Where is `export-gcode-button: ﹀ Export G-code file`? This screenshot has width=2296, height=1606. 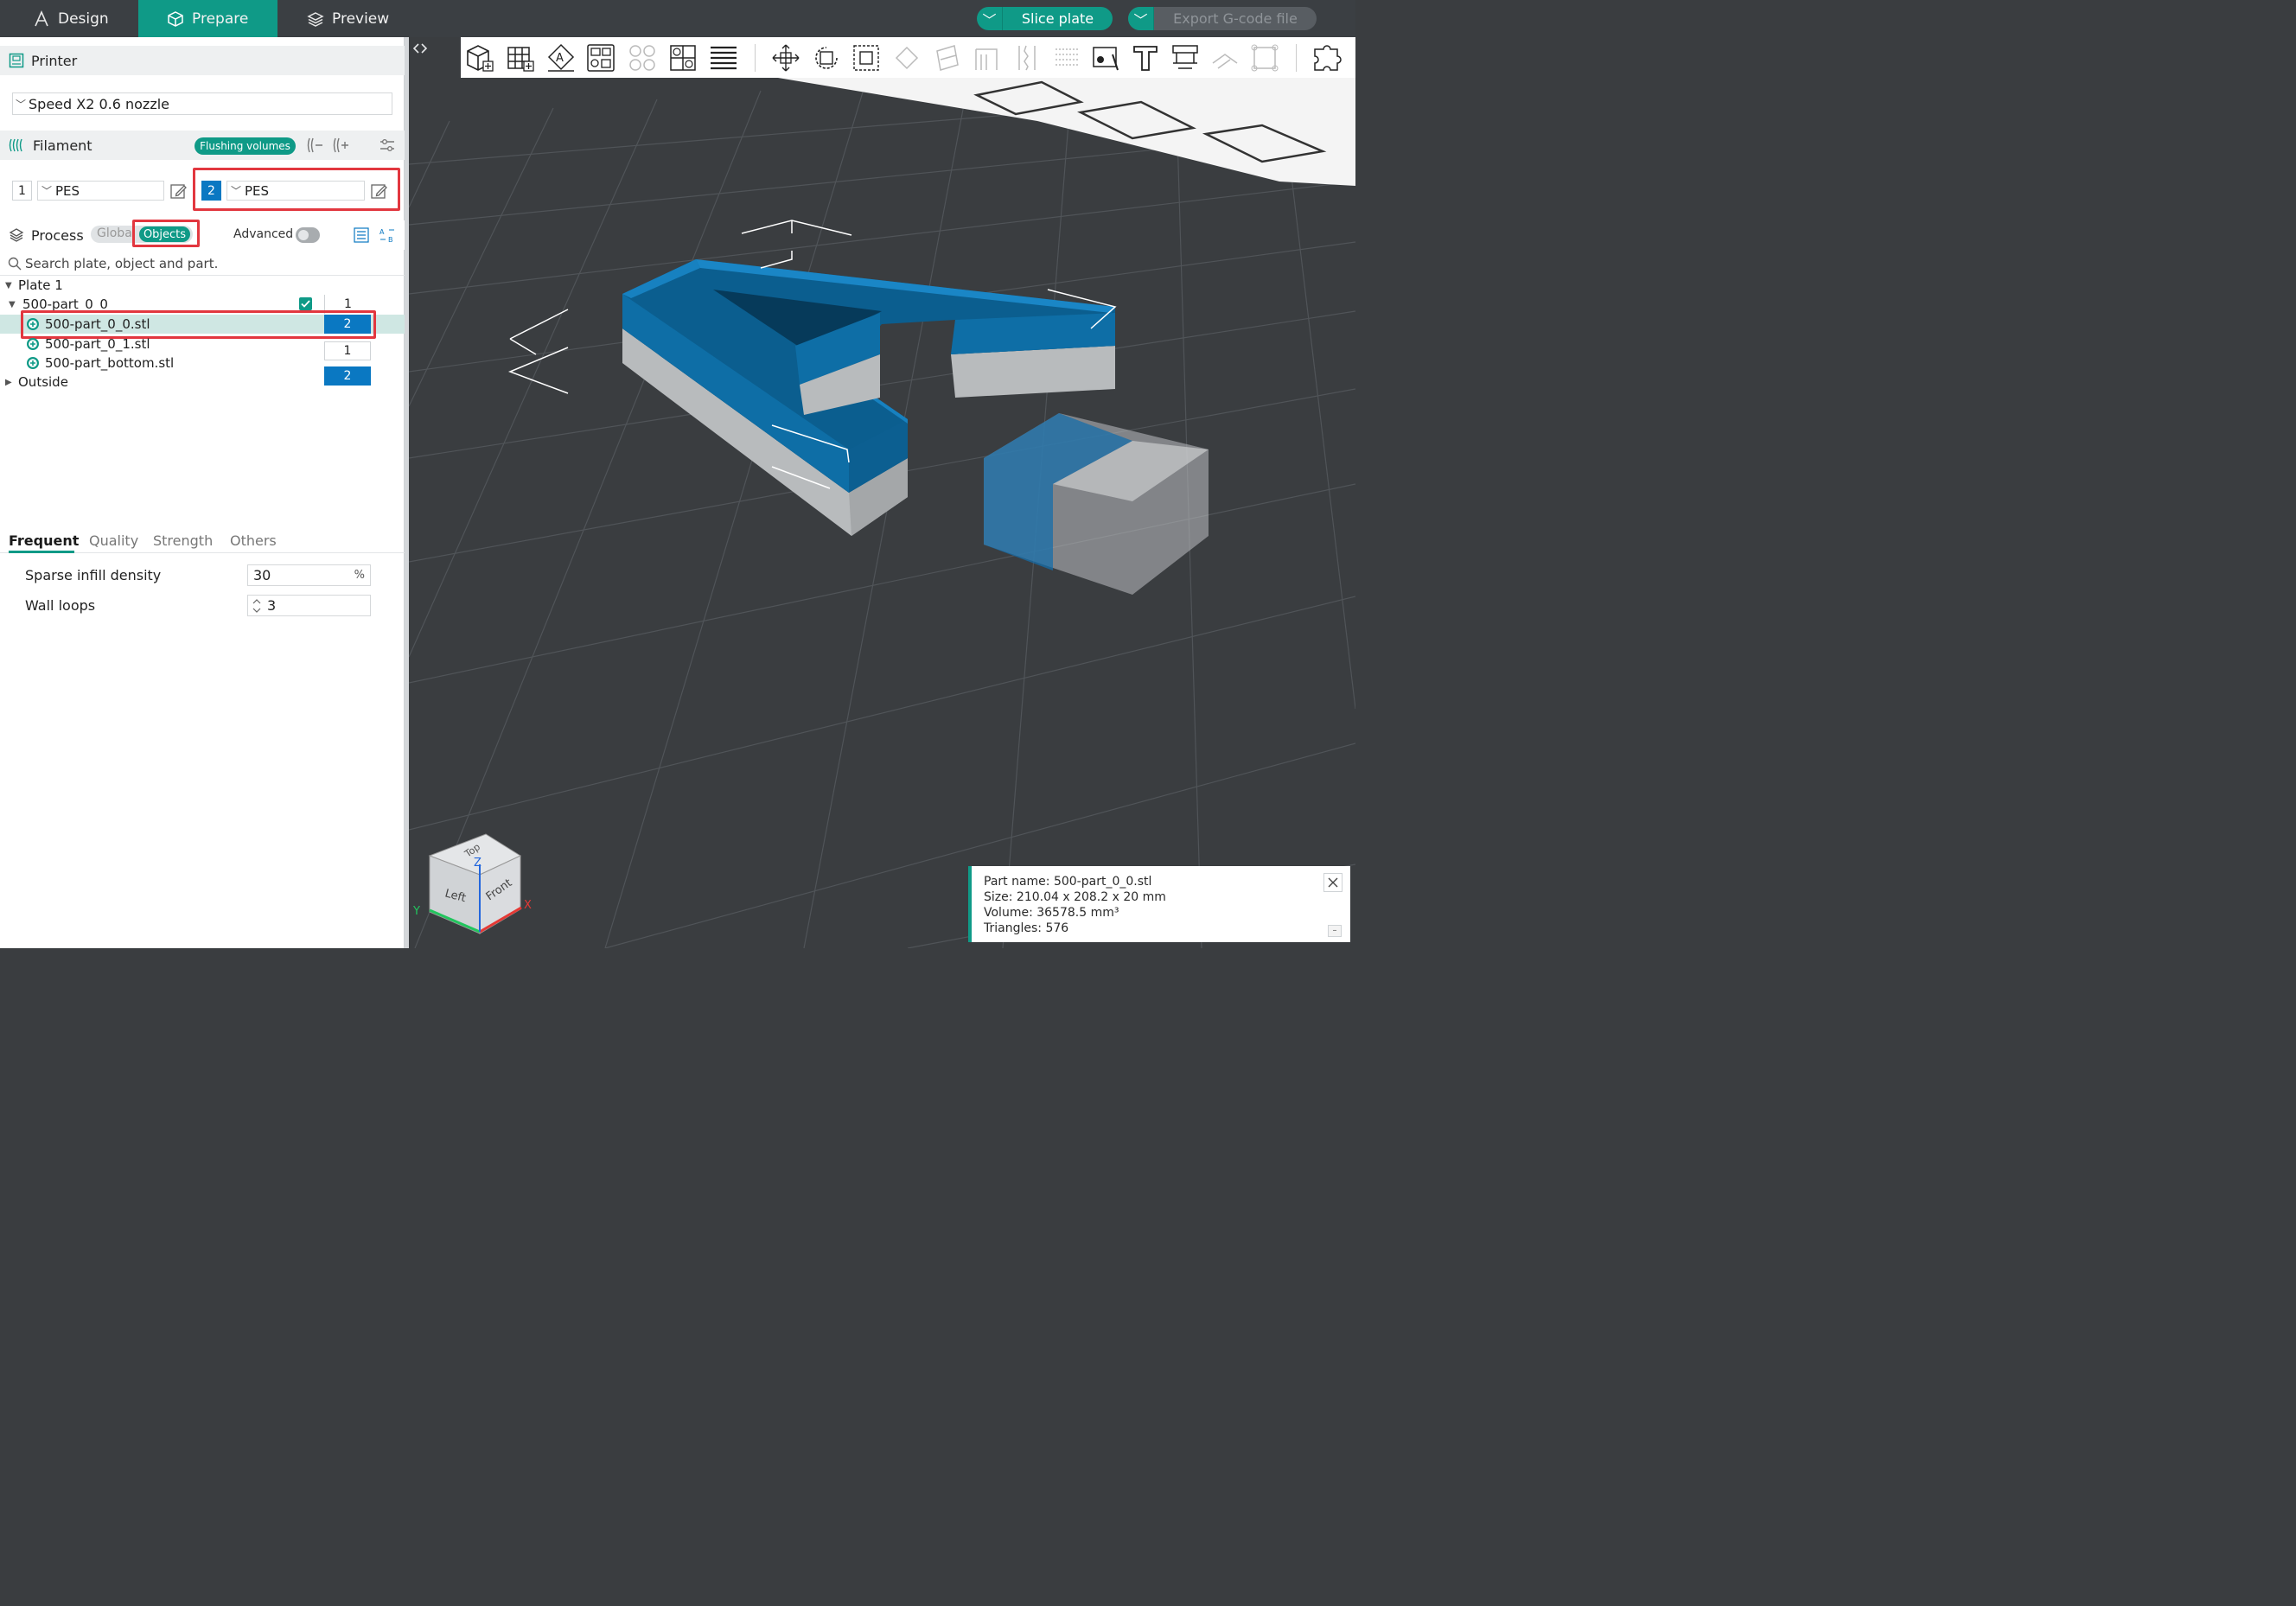
export-gcode-button: ﹀ Export G-code file is located at coordinates (1222, 18).